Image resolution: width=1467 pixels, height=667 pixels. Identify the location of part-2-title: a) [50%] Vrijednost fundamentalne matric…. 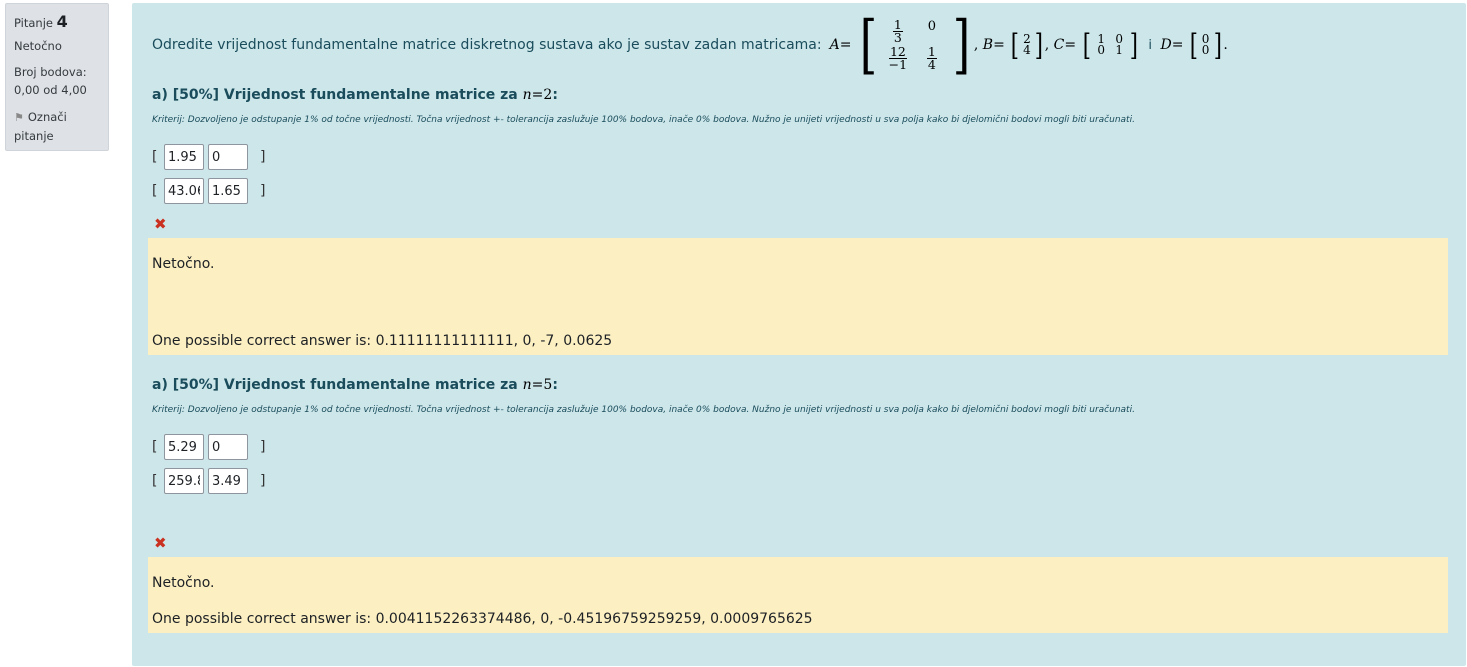
(355, 385).